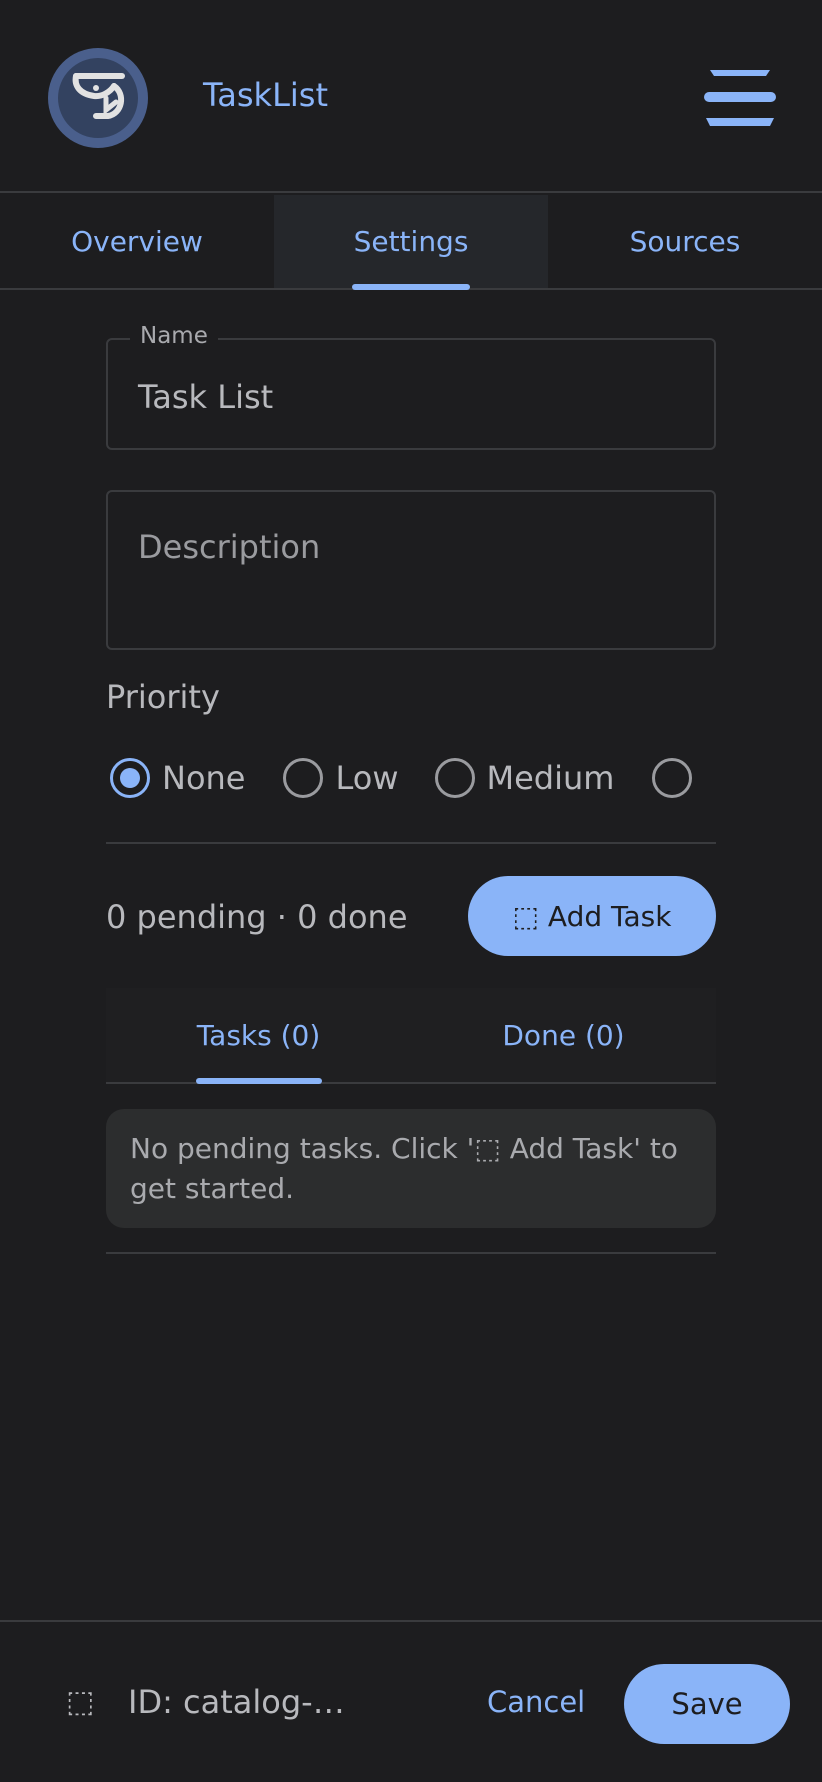 The width and height of the screenshot is (822, 1782). I want to click on priority-fourth-radio, so click(678, 778).